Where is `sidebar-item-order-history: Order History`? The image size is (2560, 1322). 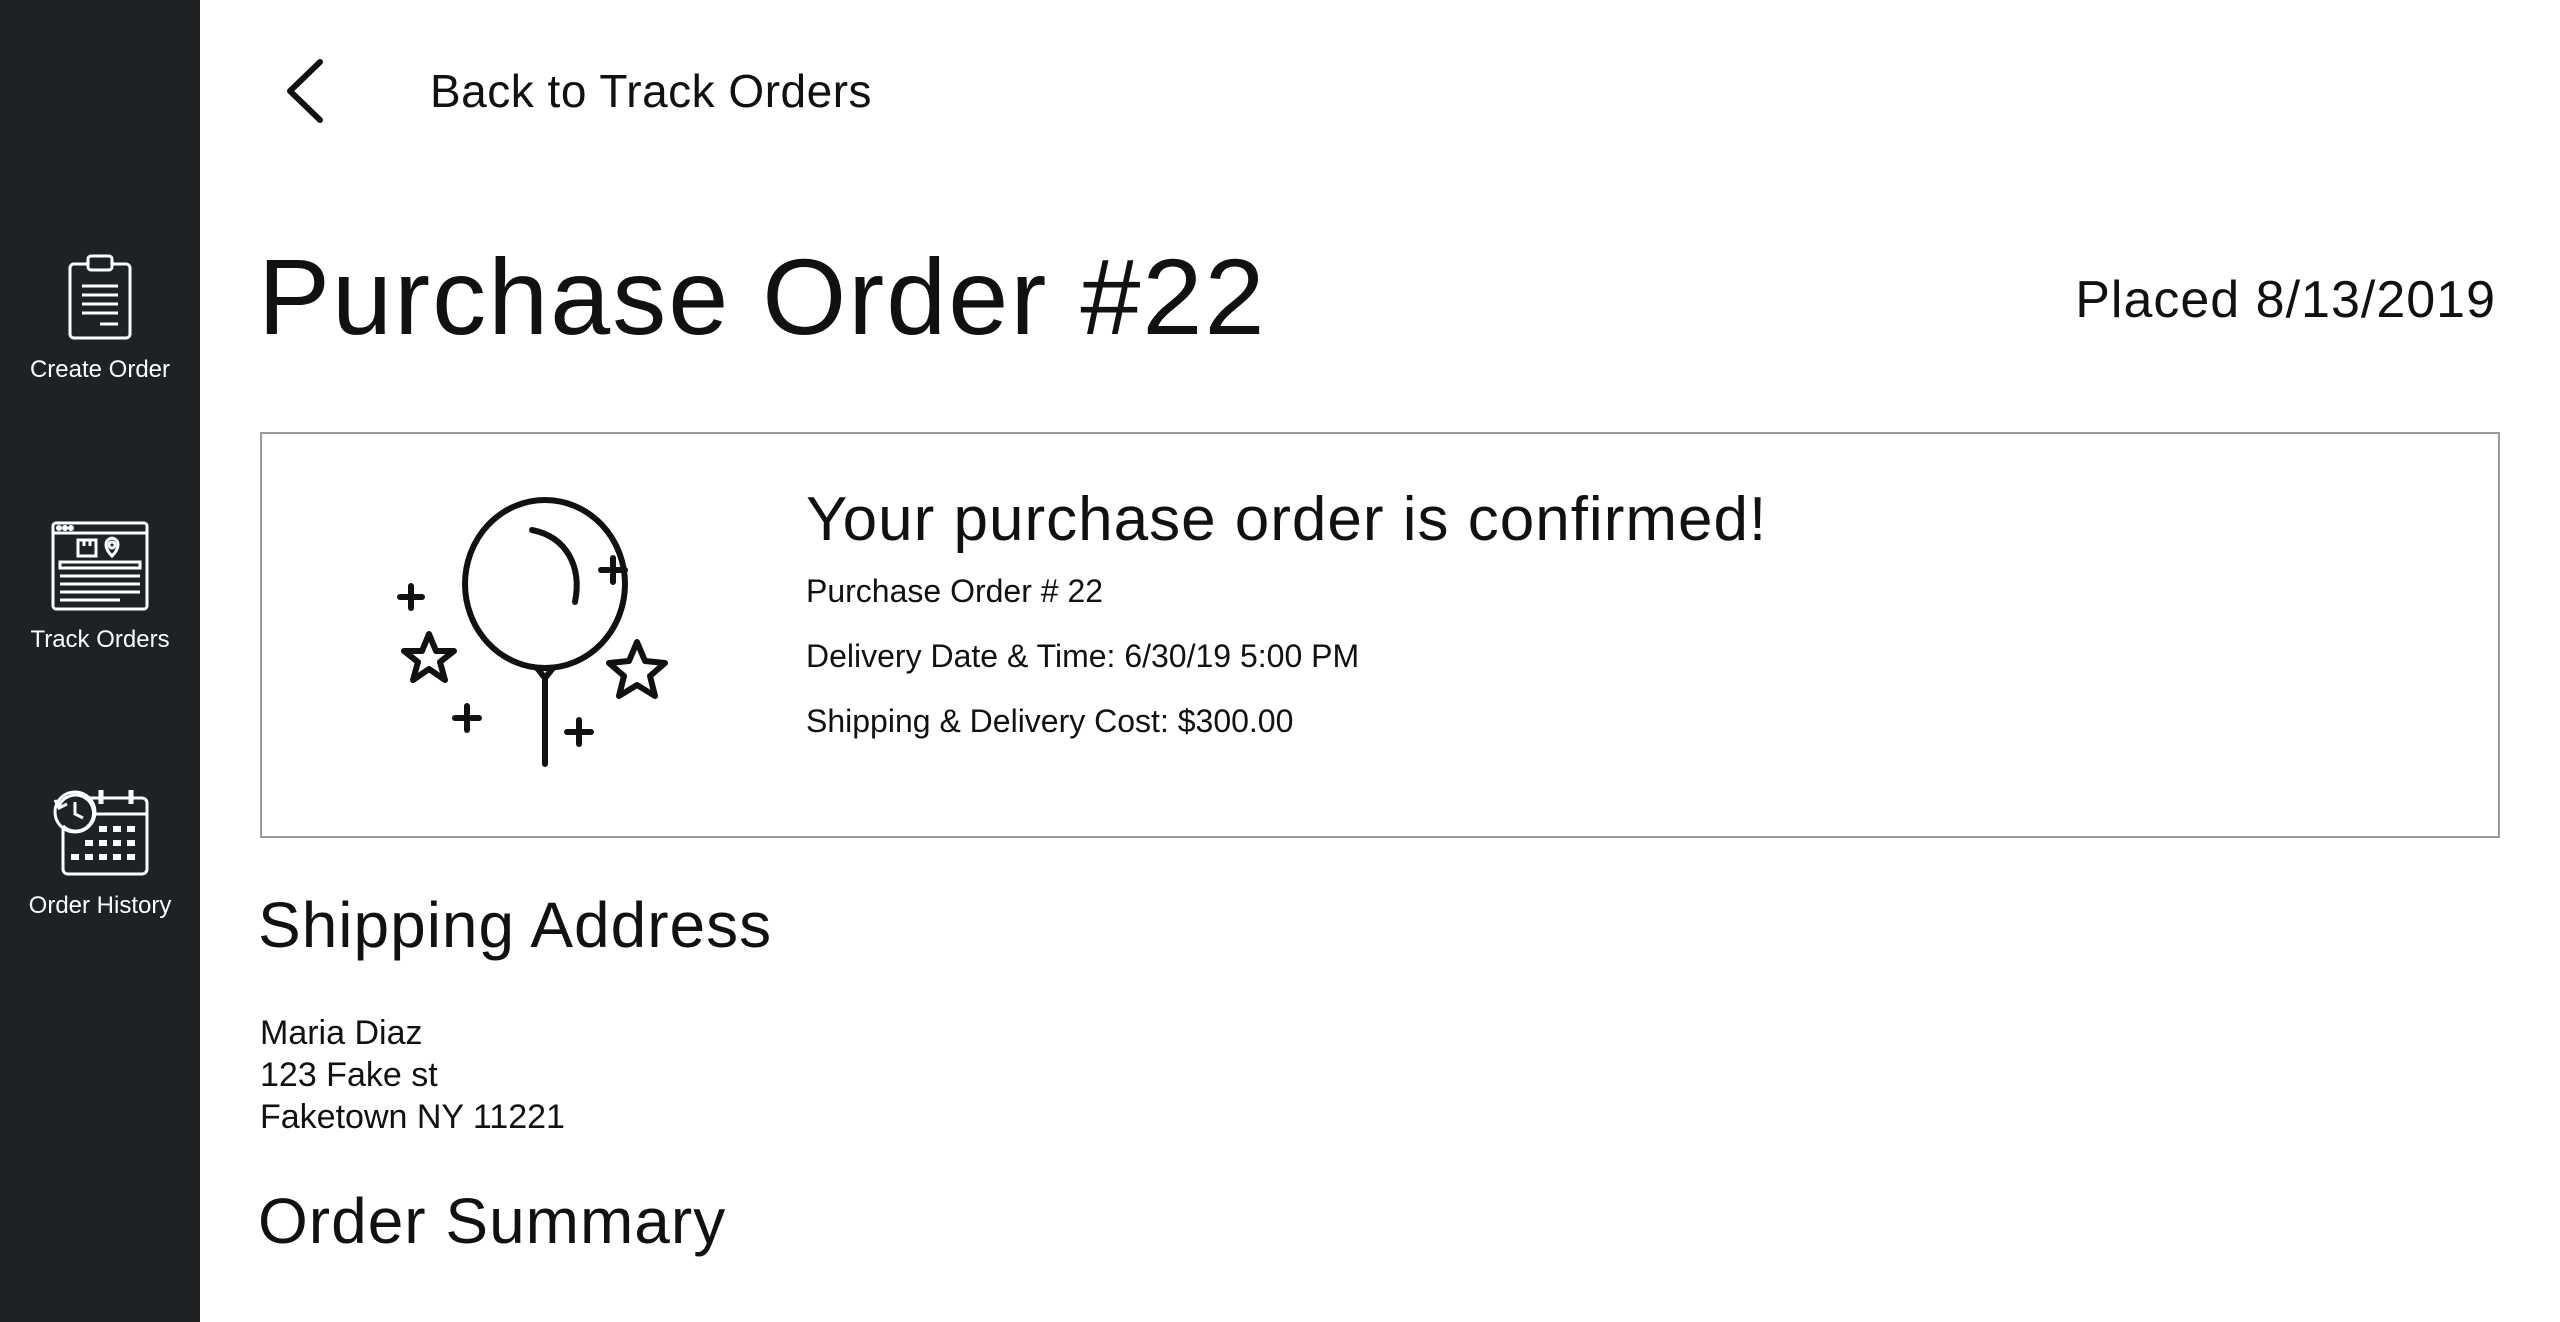 sidebar-item-order-history: Order History is located at coordinates (100, 853).